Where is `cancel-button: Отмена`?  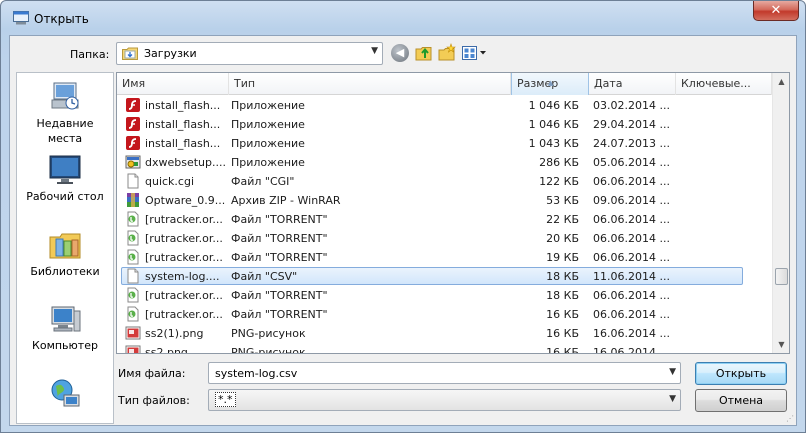 cancel-button: Отмена is located at coordinates (741, 400).